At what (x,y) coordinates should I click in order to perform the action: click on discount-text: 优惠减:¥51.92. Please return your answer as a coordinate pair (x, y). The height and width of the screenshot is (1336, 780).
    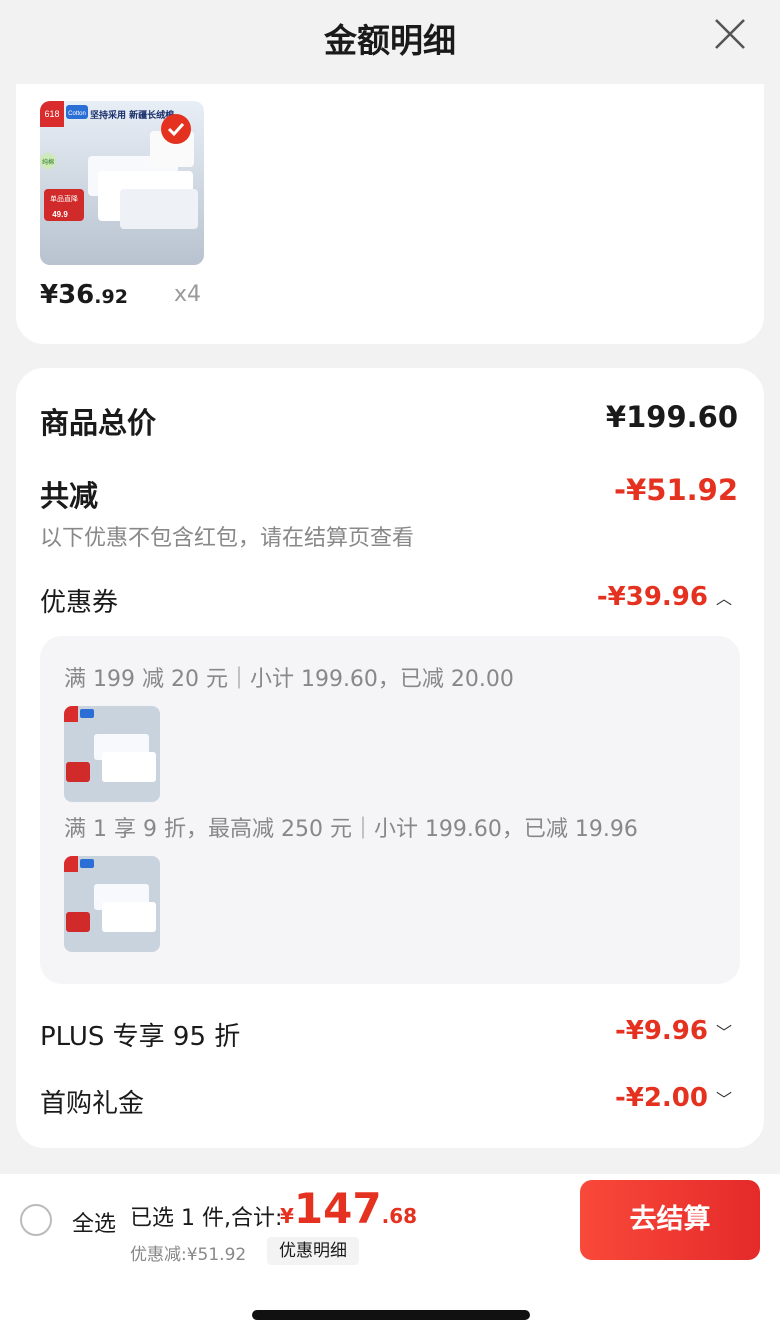
    Looking at the image, I should click on (188, 1255).